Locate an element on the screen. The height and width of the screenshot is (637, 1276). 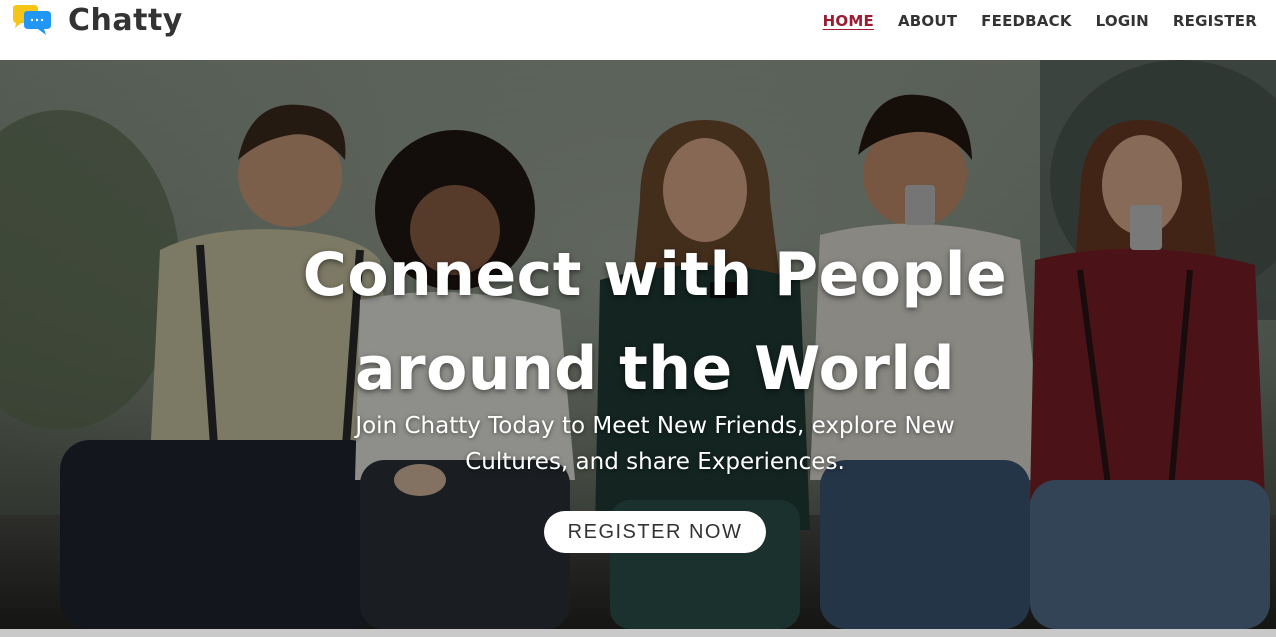
nav-item-feedback: FEEDBACK is located at coordinates (1026, 20).